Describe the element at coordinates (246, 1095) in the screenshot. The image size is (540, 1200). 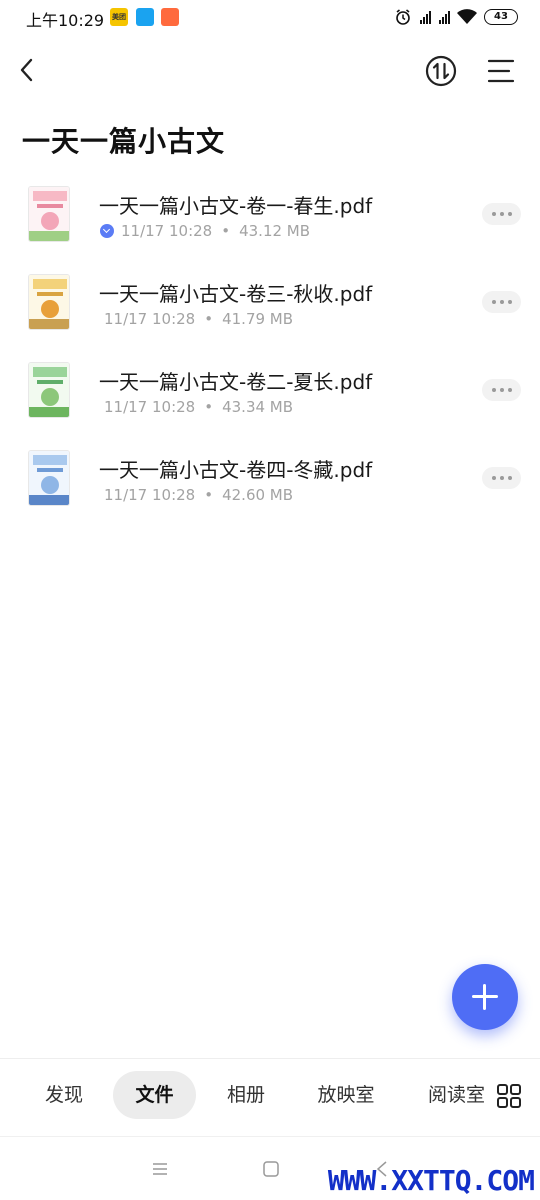
I see `tab-album: 相册` at that location.